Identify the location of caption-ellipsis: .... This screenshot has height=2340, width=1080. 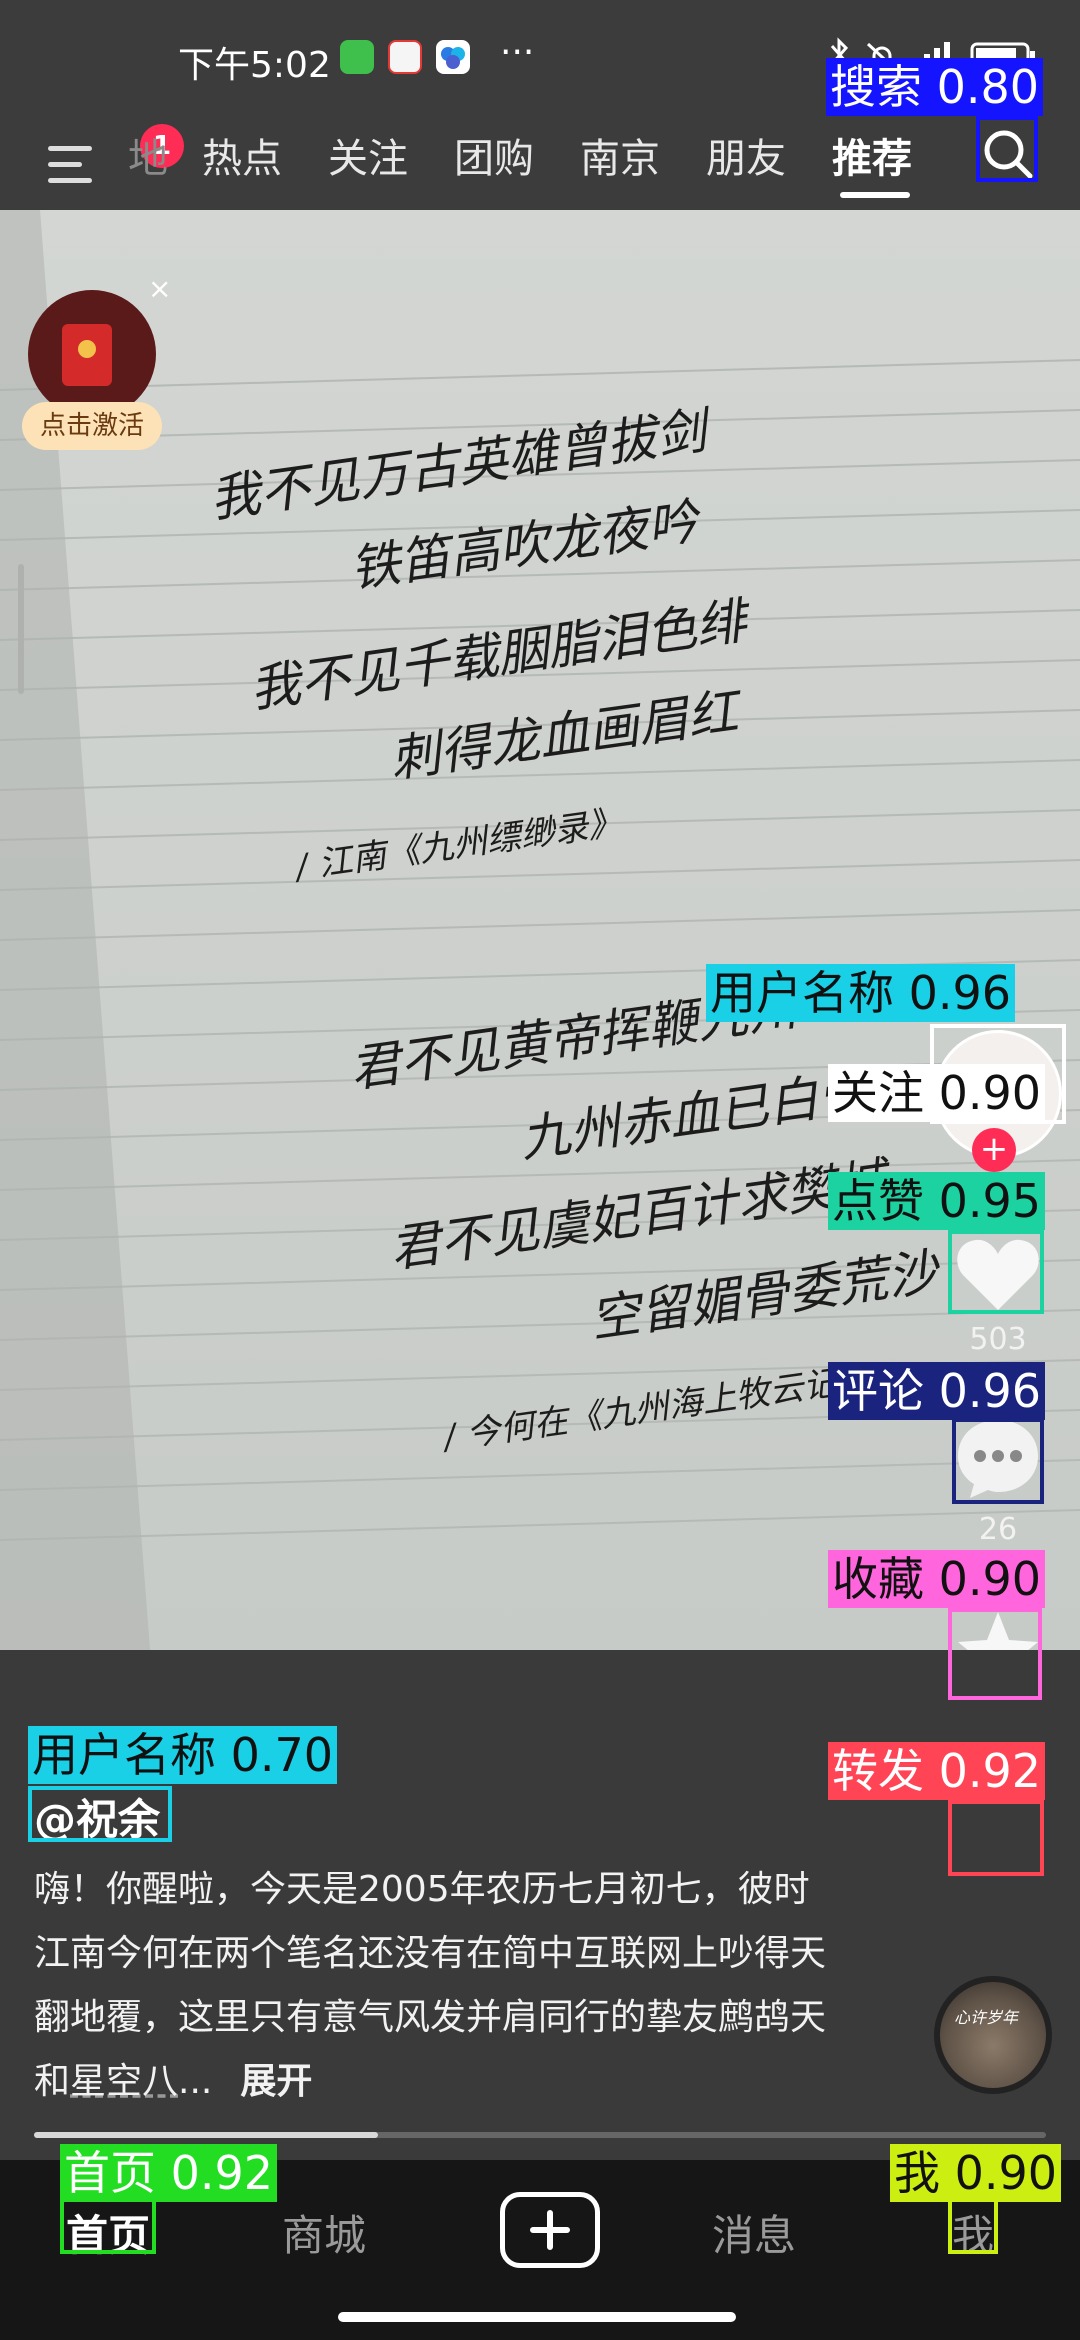
(195, 2081).